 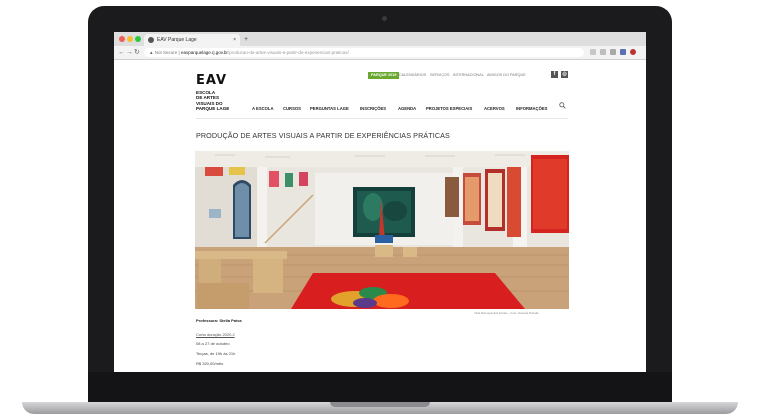 I want to click on back-arrow-icon: ←, so click(x=121, y=52).